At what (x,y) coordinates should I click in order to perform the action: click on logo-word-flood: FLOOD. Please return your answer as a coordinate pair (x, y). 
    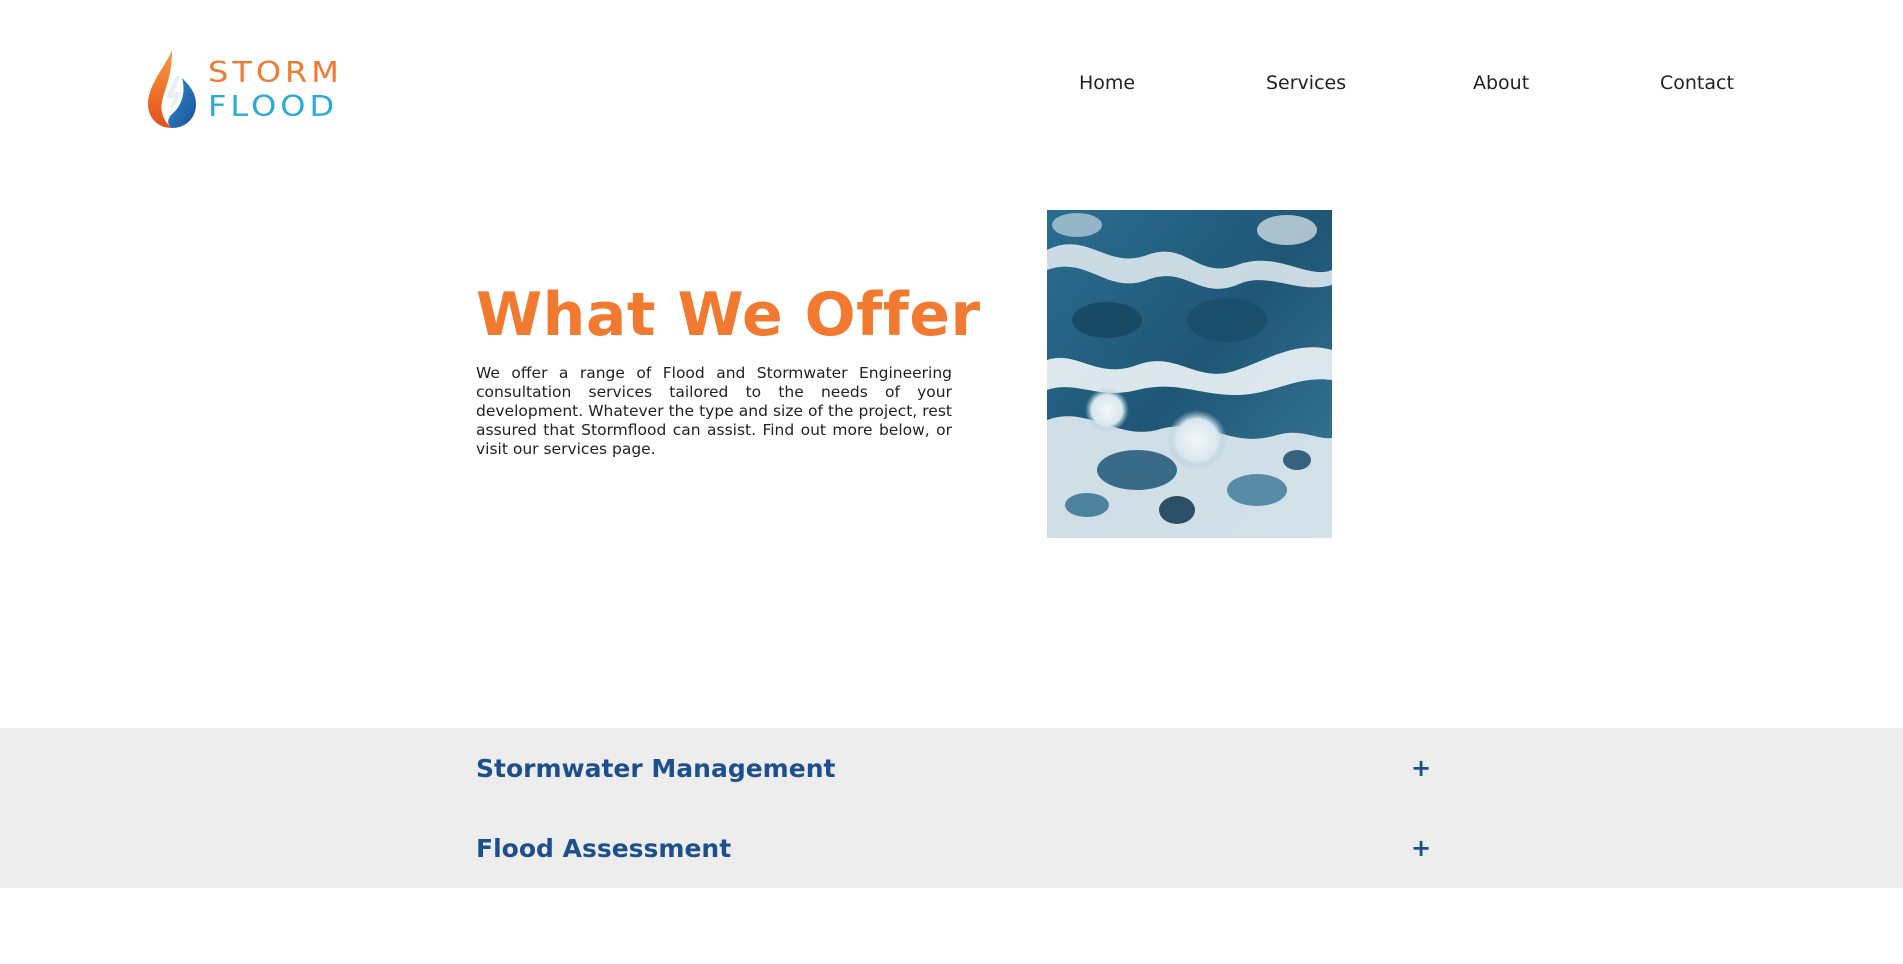
    Looking at the image, I should click on (273, 106).